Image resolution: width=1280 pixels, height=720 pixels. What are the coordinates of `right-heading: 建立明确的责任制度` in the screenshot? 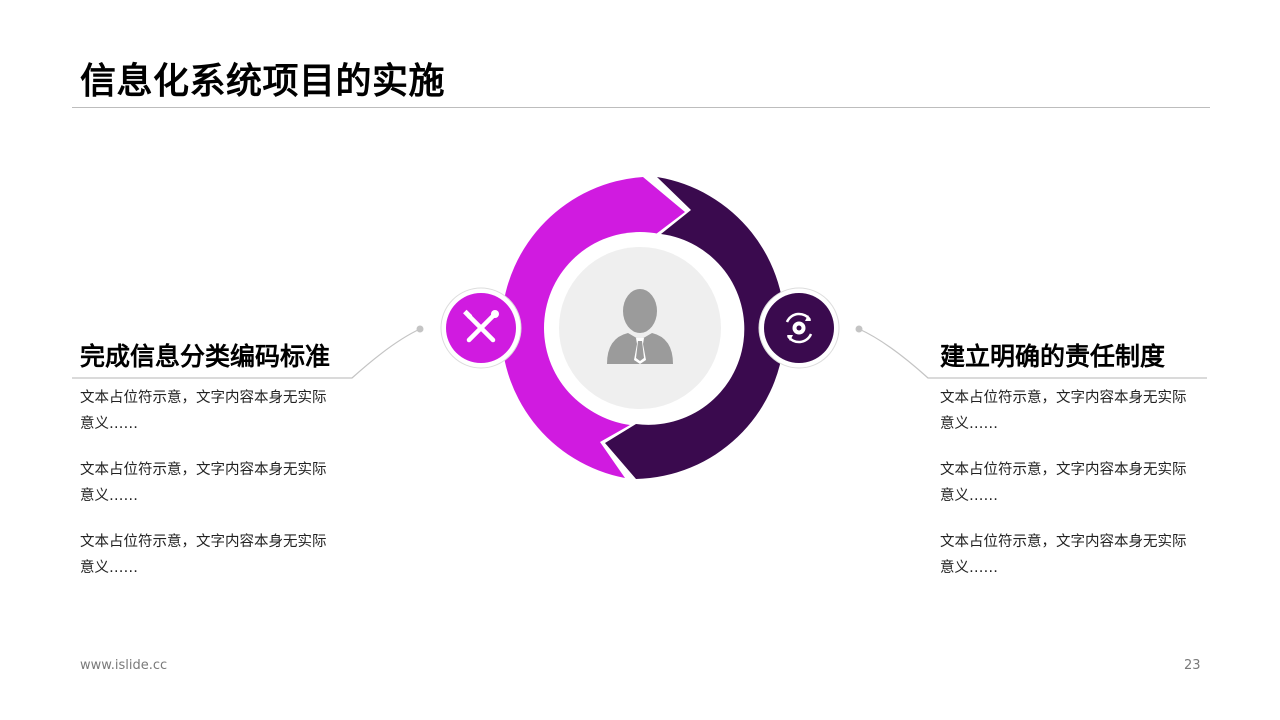 It's located at (1053, 356).